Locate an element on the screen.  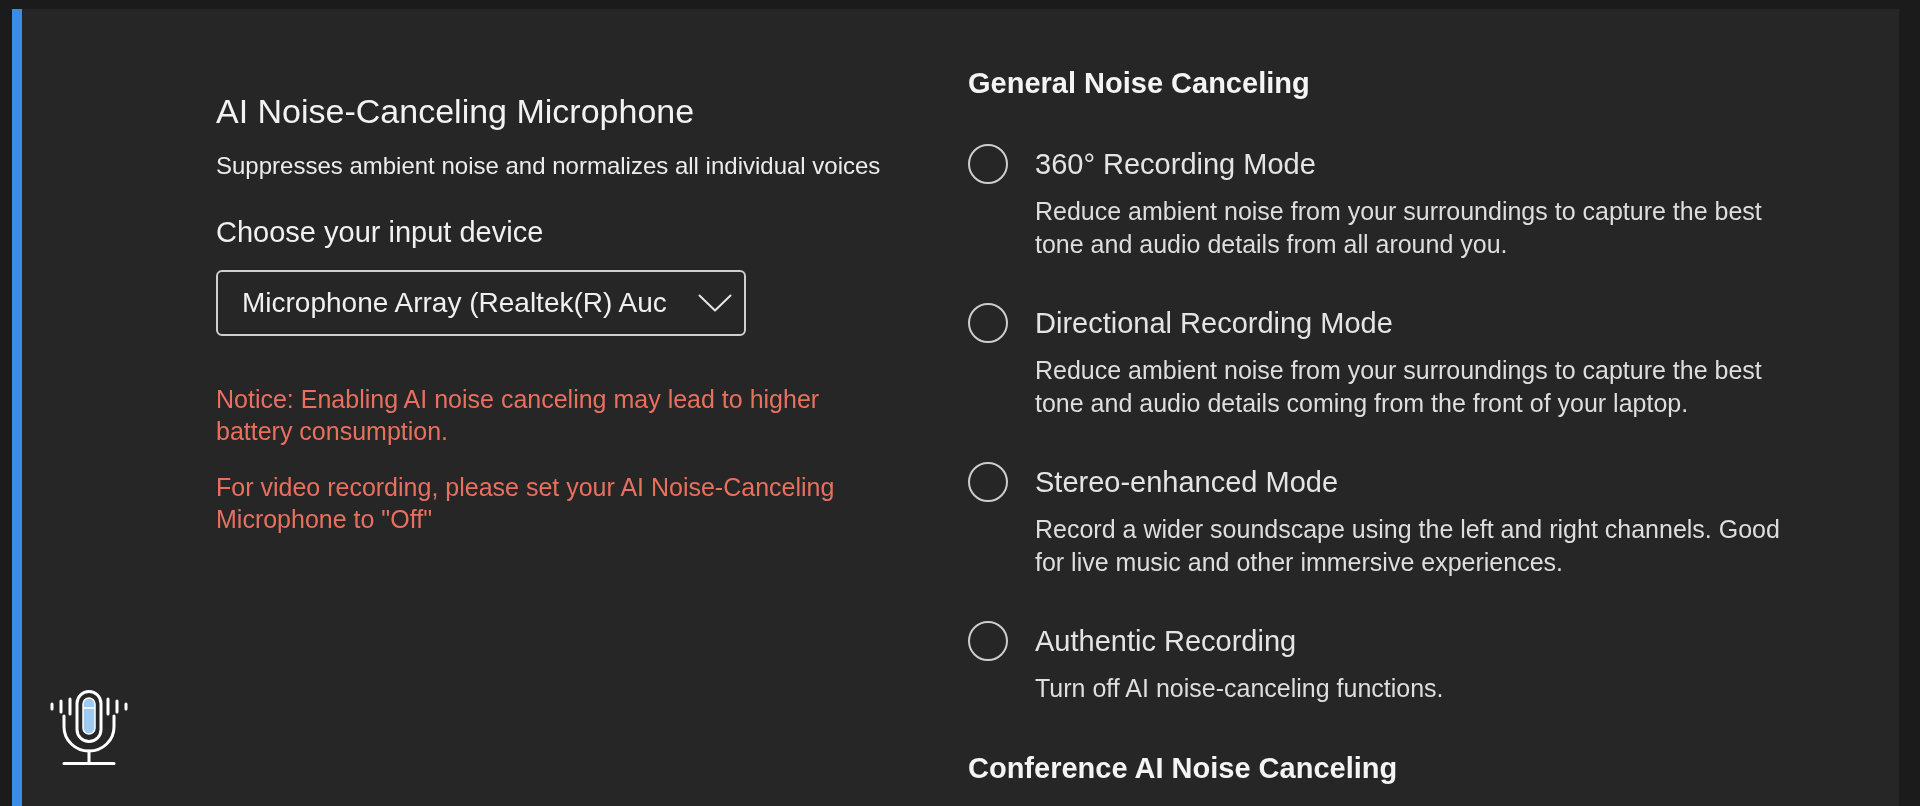
option-description: Turn off AI noise-canceling functions. is located at coordinates (1240, 688).